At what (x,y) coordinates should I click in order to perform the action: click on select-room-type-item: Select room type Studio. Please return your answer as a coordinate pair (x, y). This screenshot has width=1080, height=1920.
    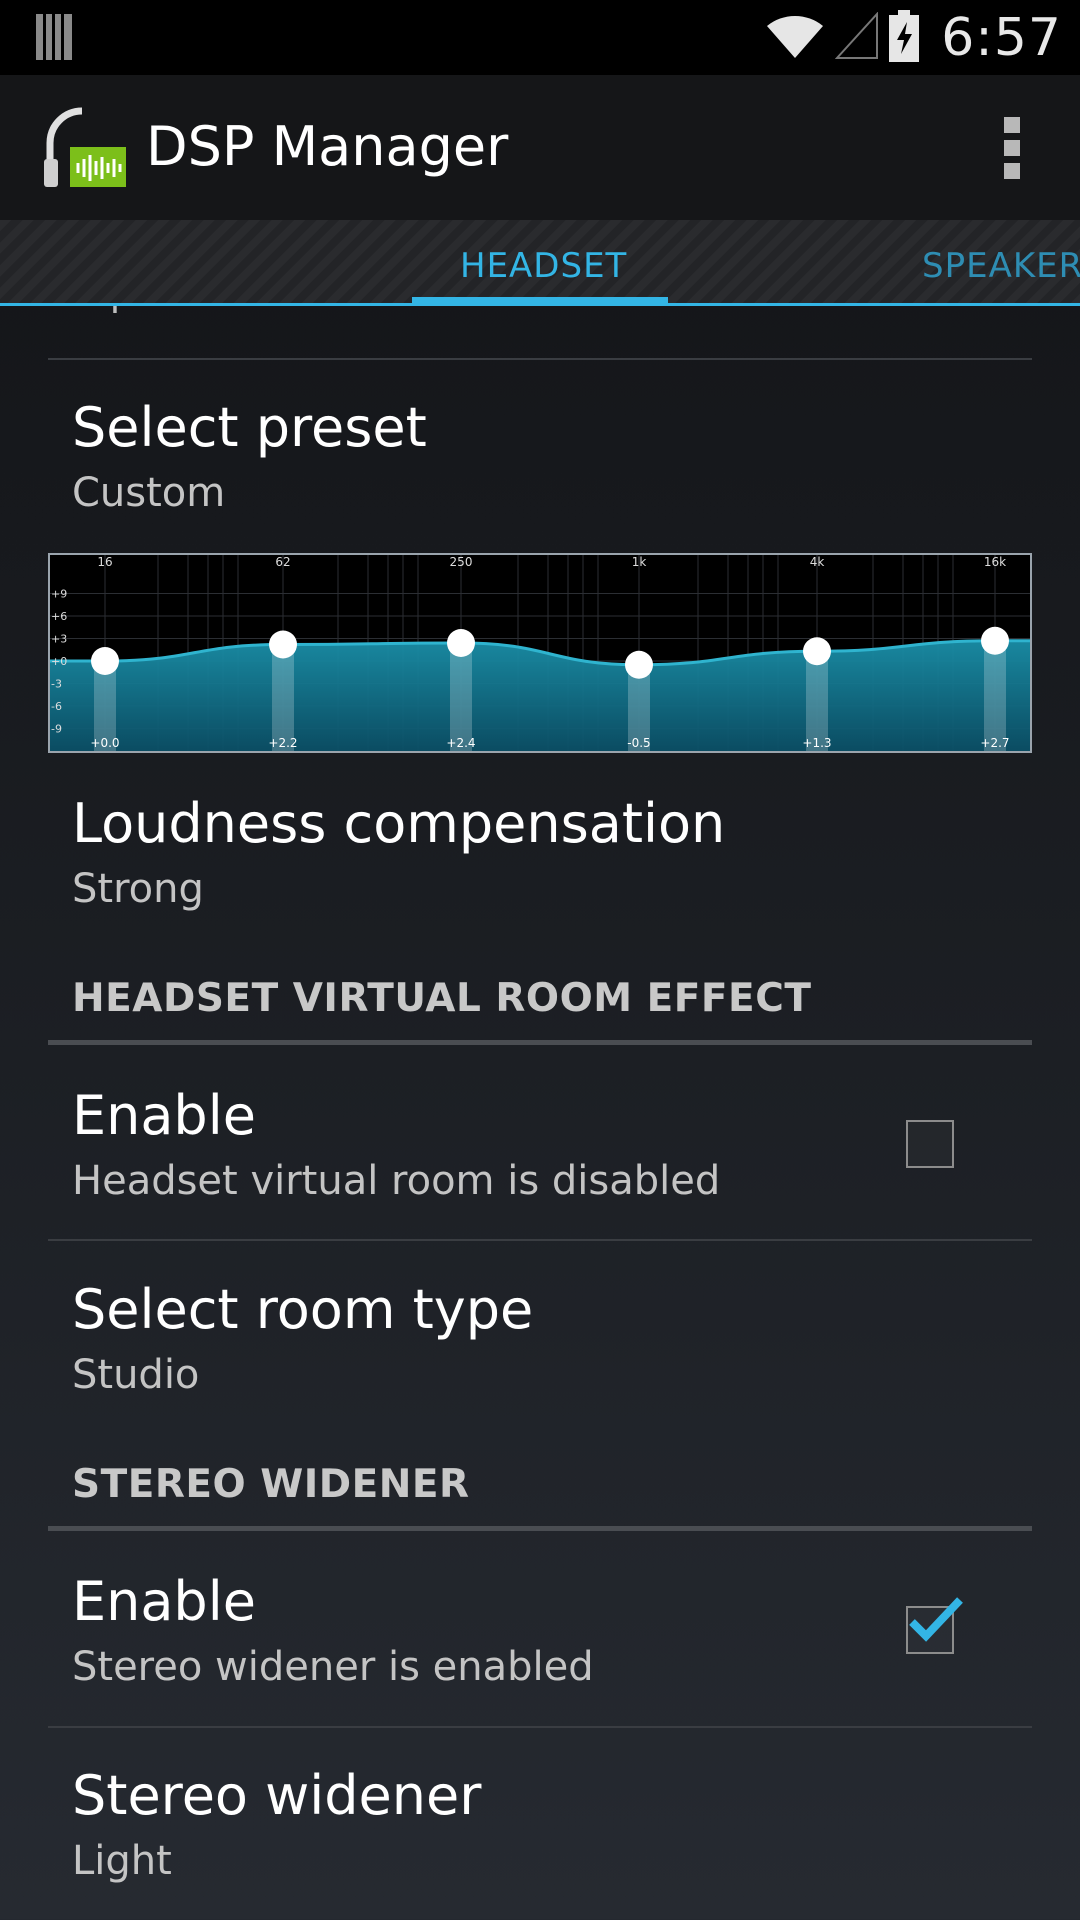
    Looking at the image, I should click on (302, 1339).